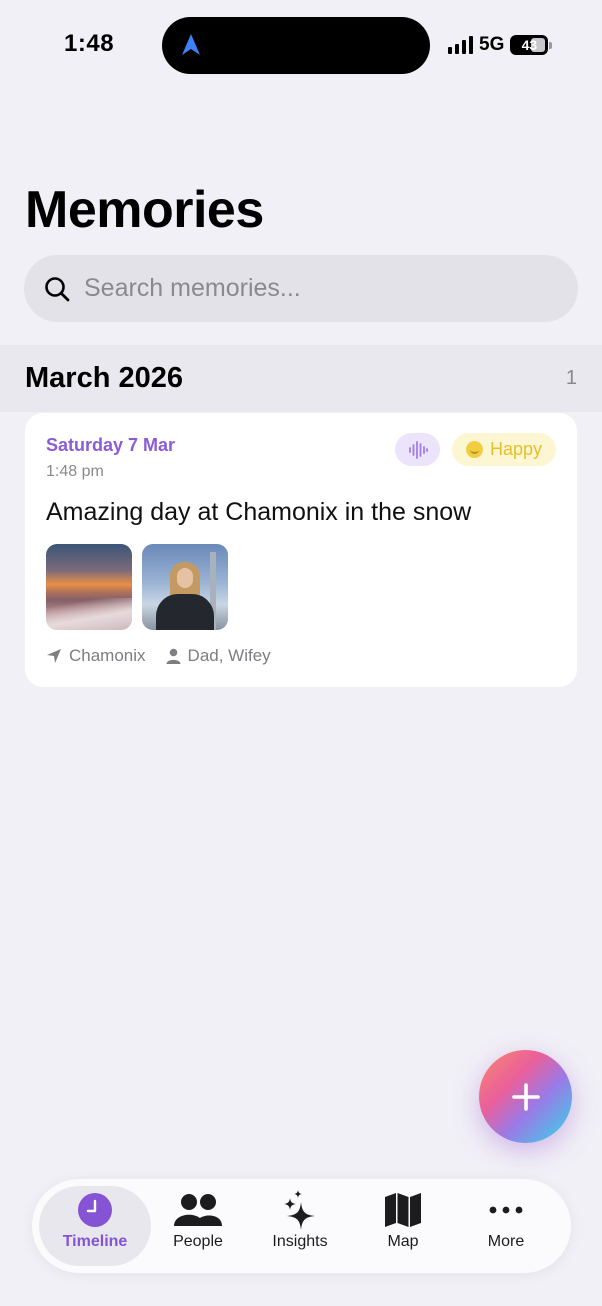 The image size is (602, 1306). What do you see at coordinates (198, 1210) in the screenshot?
I see `people-icon` at bounding box center [198, 1210].